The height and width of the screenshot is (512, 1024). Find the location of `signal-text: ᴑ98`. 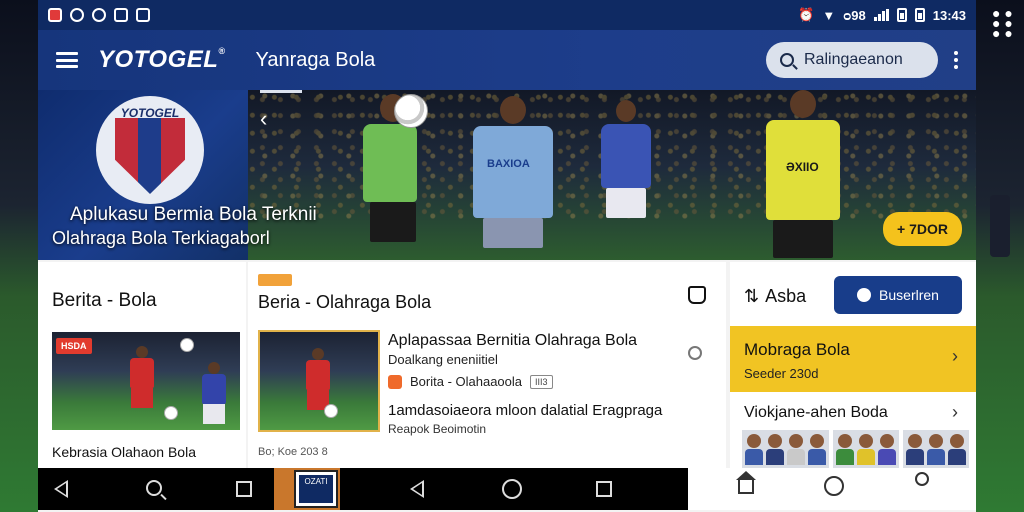

signal-text: ᴑ98 is located at coordinates (854, 15).